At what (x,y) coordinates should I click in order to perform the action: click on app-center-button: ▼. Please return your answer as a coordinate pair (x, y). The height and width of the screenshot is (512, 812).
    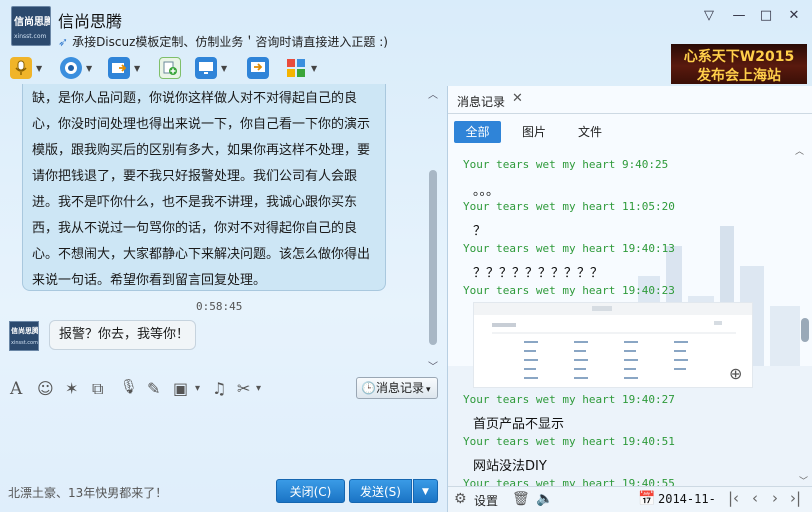
    Looking at the image, I should click on (301, 68).